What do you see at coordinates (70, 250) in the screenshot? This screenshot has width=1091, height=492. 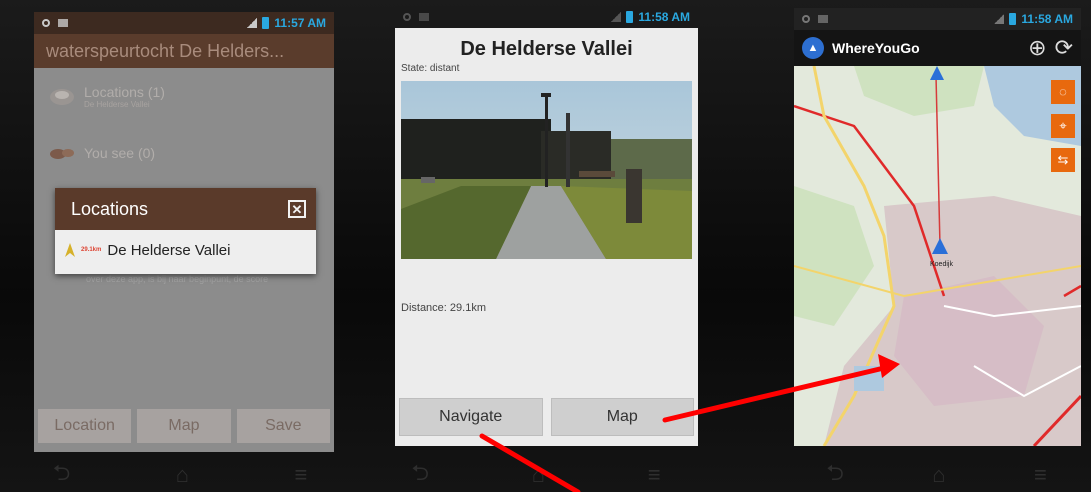 I see `direction-arrow-icon` at bounding box center [70, 250].